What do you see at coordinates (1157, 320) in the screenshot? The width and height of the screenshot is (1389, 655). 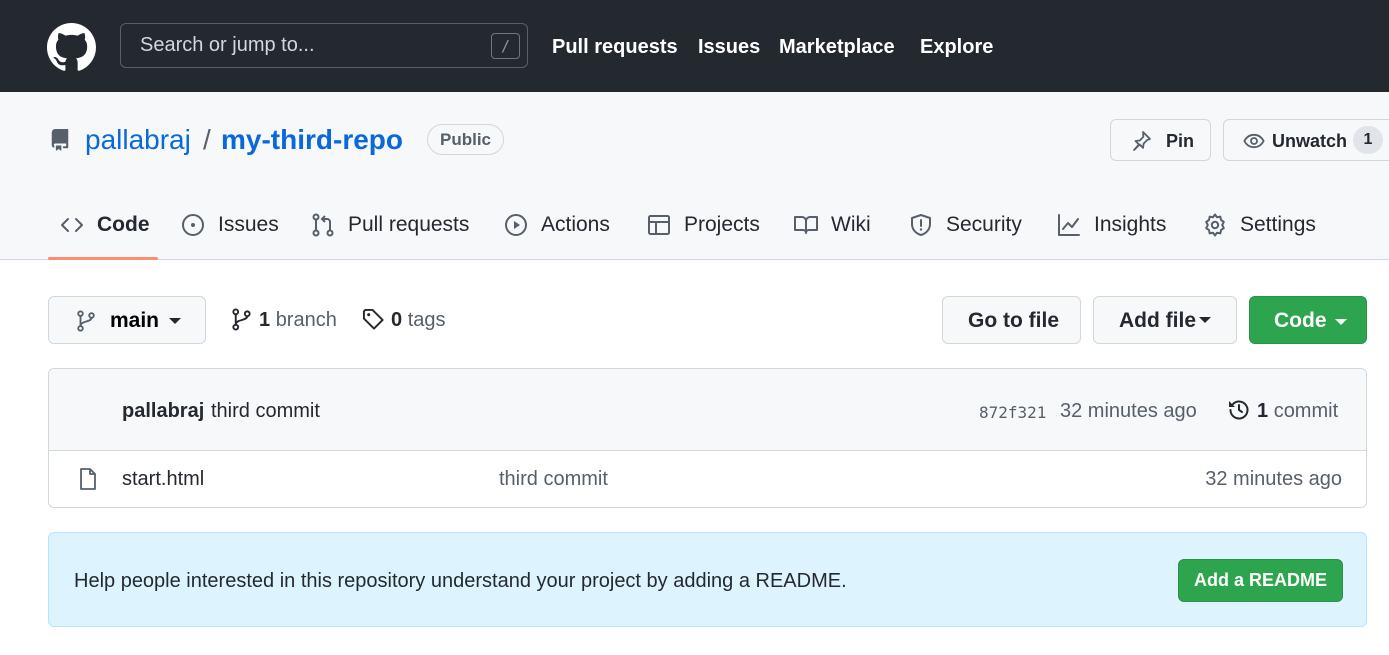 I see `add-file-label: Add file` at bounding box center [1157, 320].